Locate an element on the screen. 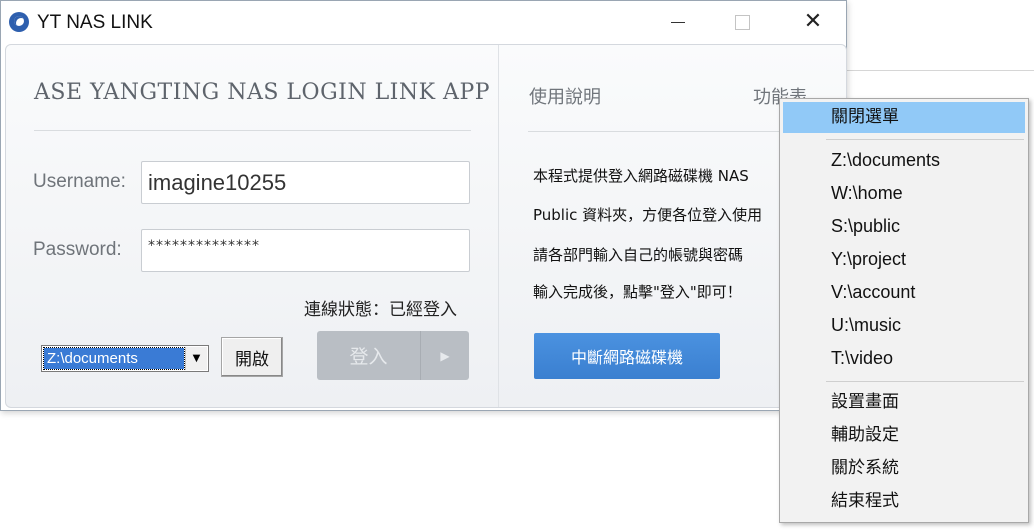 This screenshot has width=1034, height=531. menu-item-drive: W:\home is located at coordinates (904, 193).